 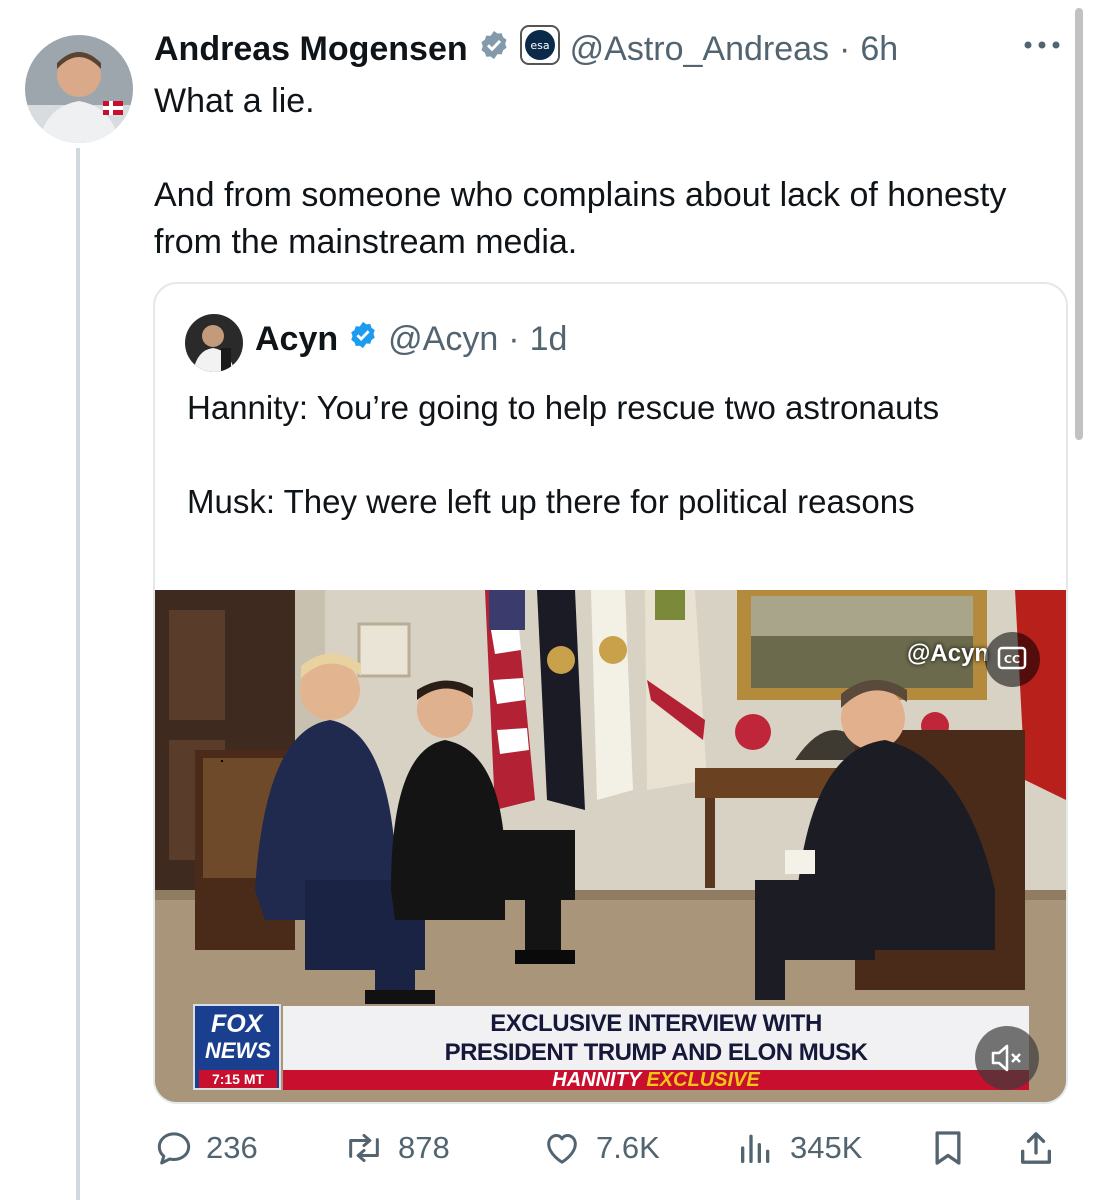 I want to click on thread-line, so click(x=78, y=674).